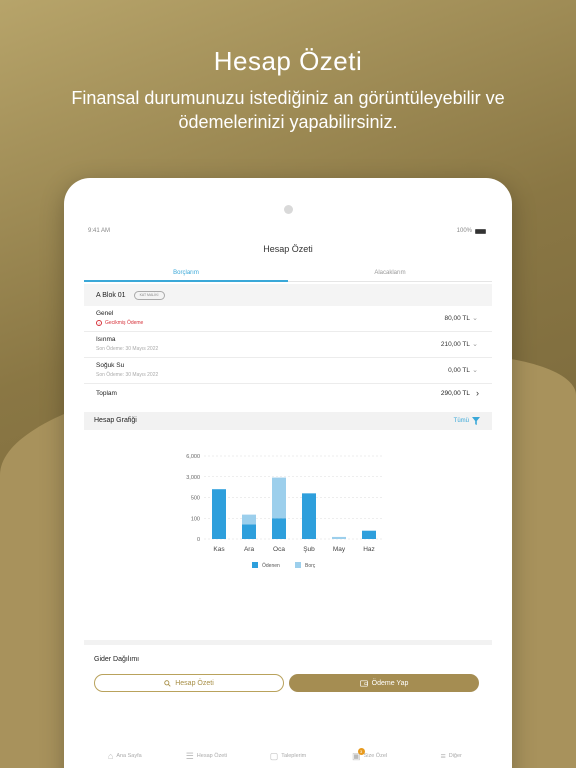 This screenshot has height=768, width=576. Describe the element at coordinates (105, 313) in the screenshot. I see `item-name: Genel` at that location.